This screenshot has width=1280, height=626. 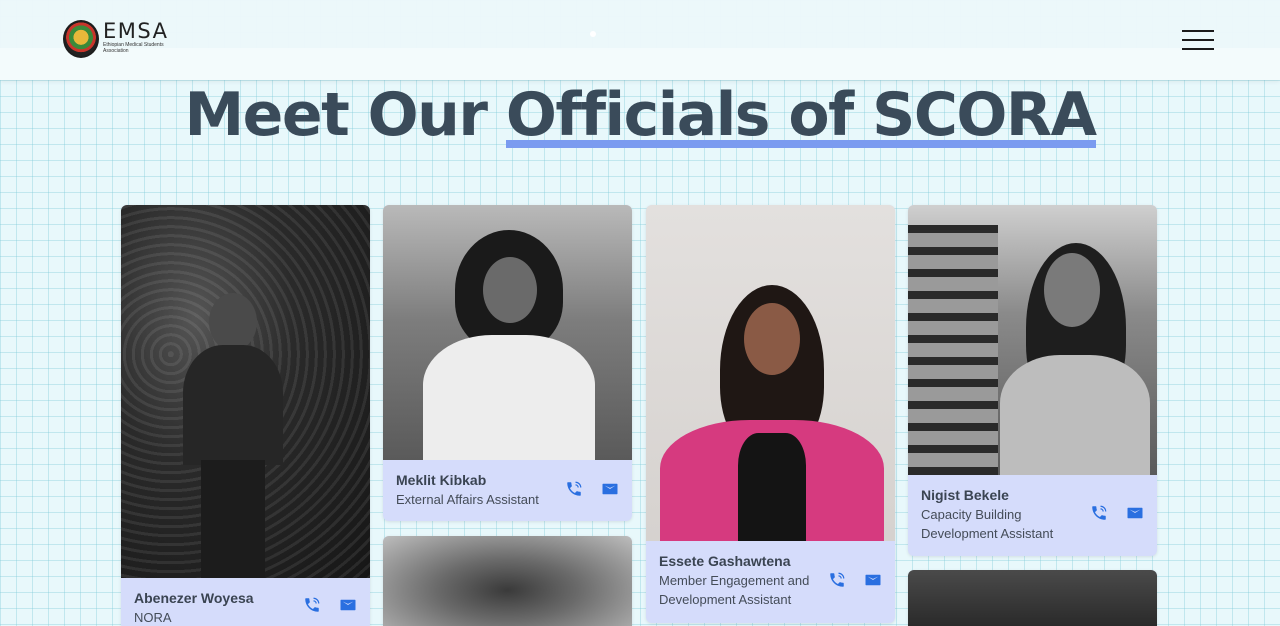 I want to click on official-role: Capacity Building Development Assistant, so click(x=987, y=524).